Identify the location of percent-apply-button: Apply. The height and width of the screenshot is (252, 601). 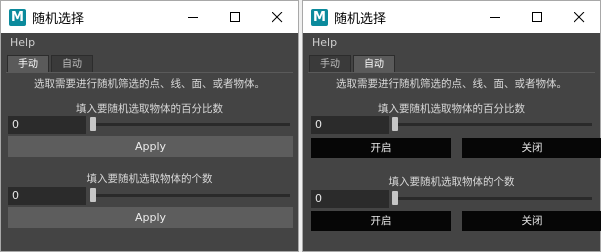
(150, 146).